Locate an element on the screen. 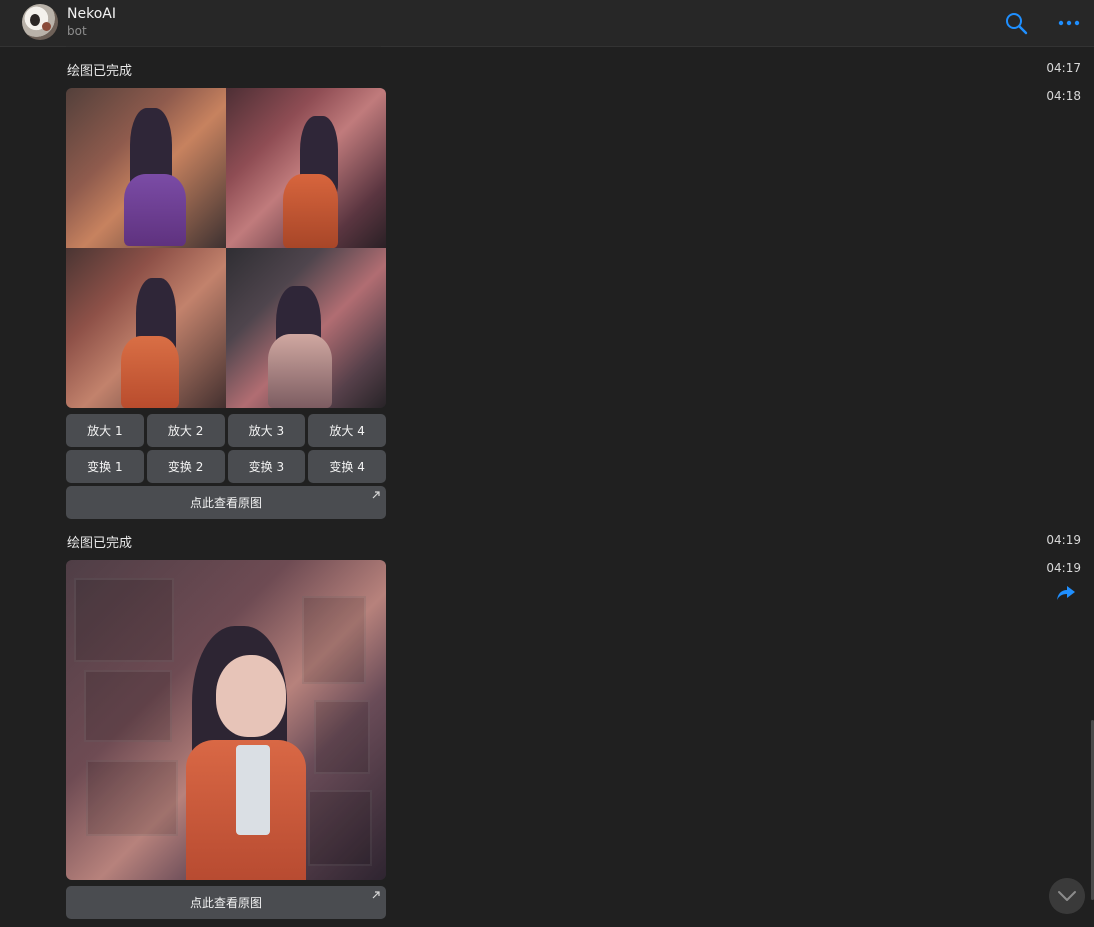  upscale-4-button: 放大 4 is located at coordinates (347, 430).